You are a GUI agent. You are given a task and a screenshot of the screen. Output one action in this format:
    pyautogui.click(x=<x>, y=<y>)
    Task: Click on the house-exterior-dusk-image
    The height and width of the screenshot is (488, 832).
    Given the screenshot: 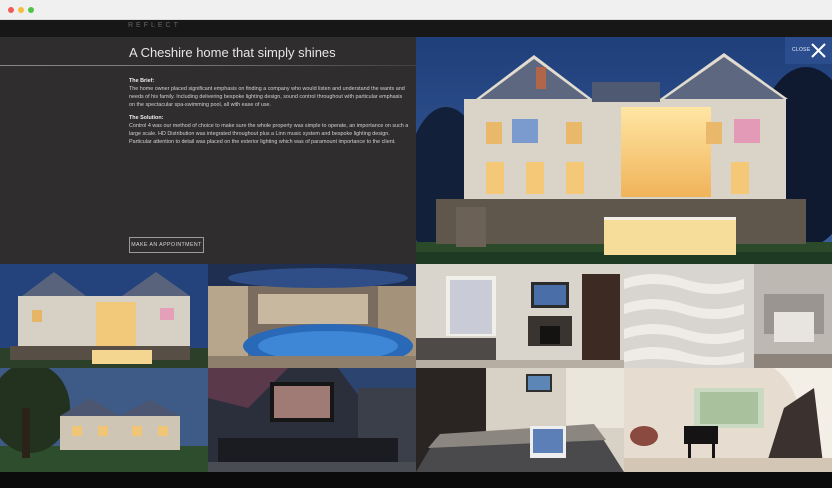 What is the action you would take?
    pyautogui.click(x=104, y=316)
    